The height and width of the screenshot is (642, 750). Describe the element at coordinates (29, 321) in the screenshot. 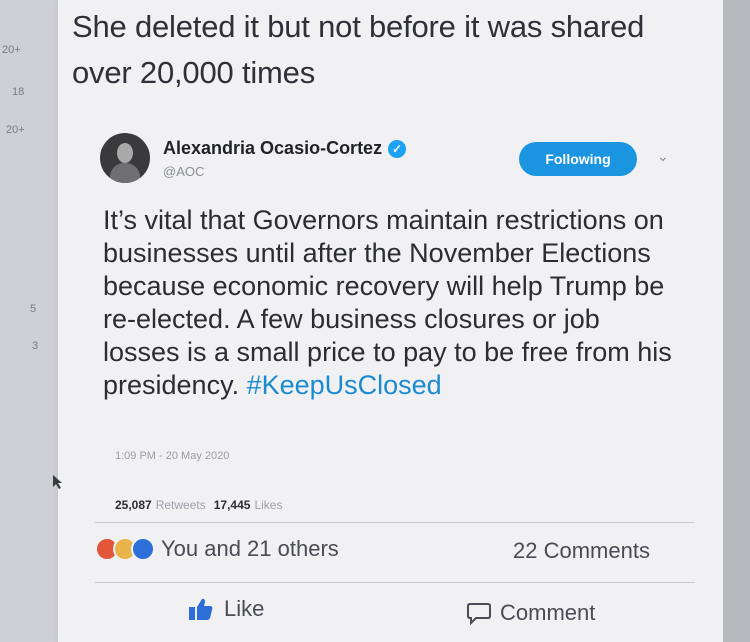

I see `background-window-strip: 20+ 18 20+ 5 3` at that location.